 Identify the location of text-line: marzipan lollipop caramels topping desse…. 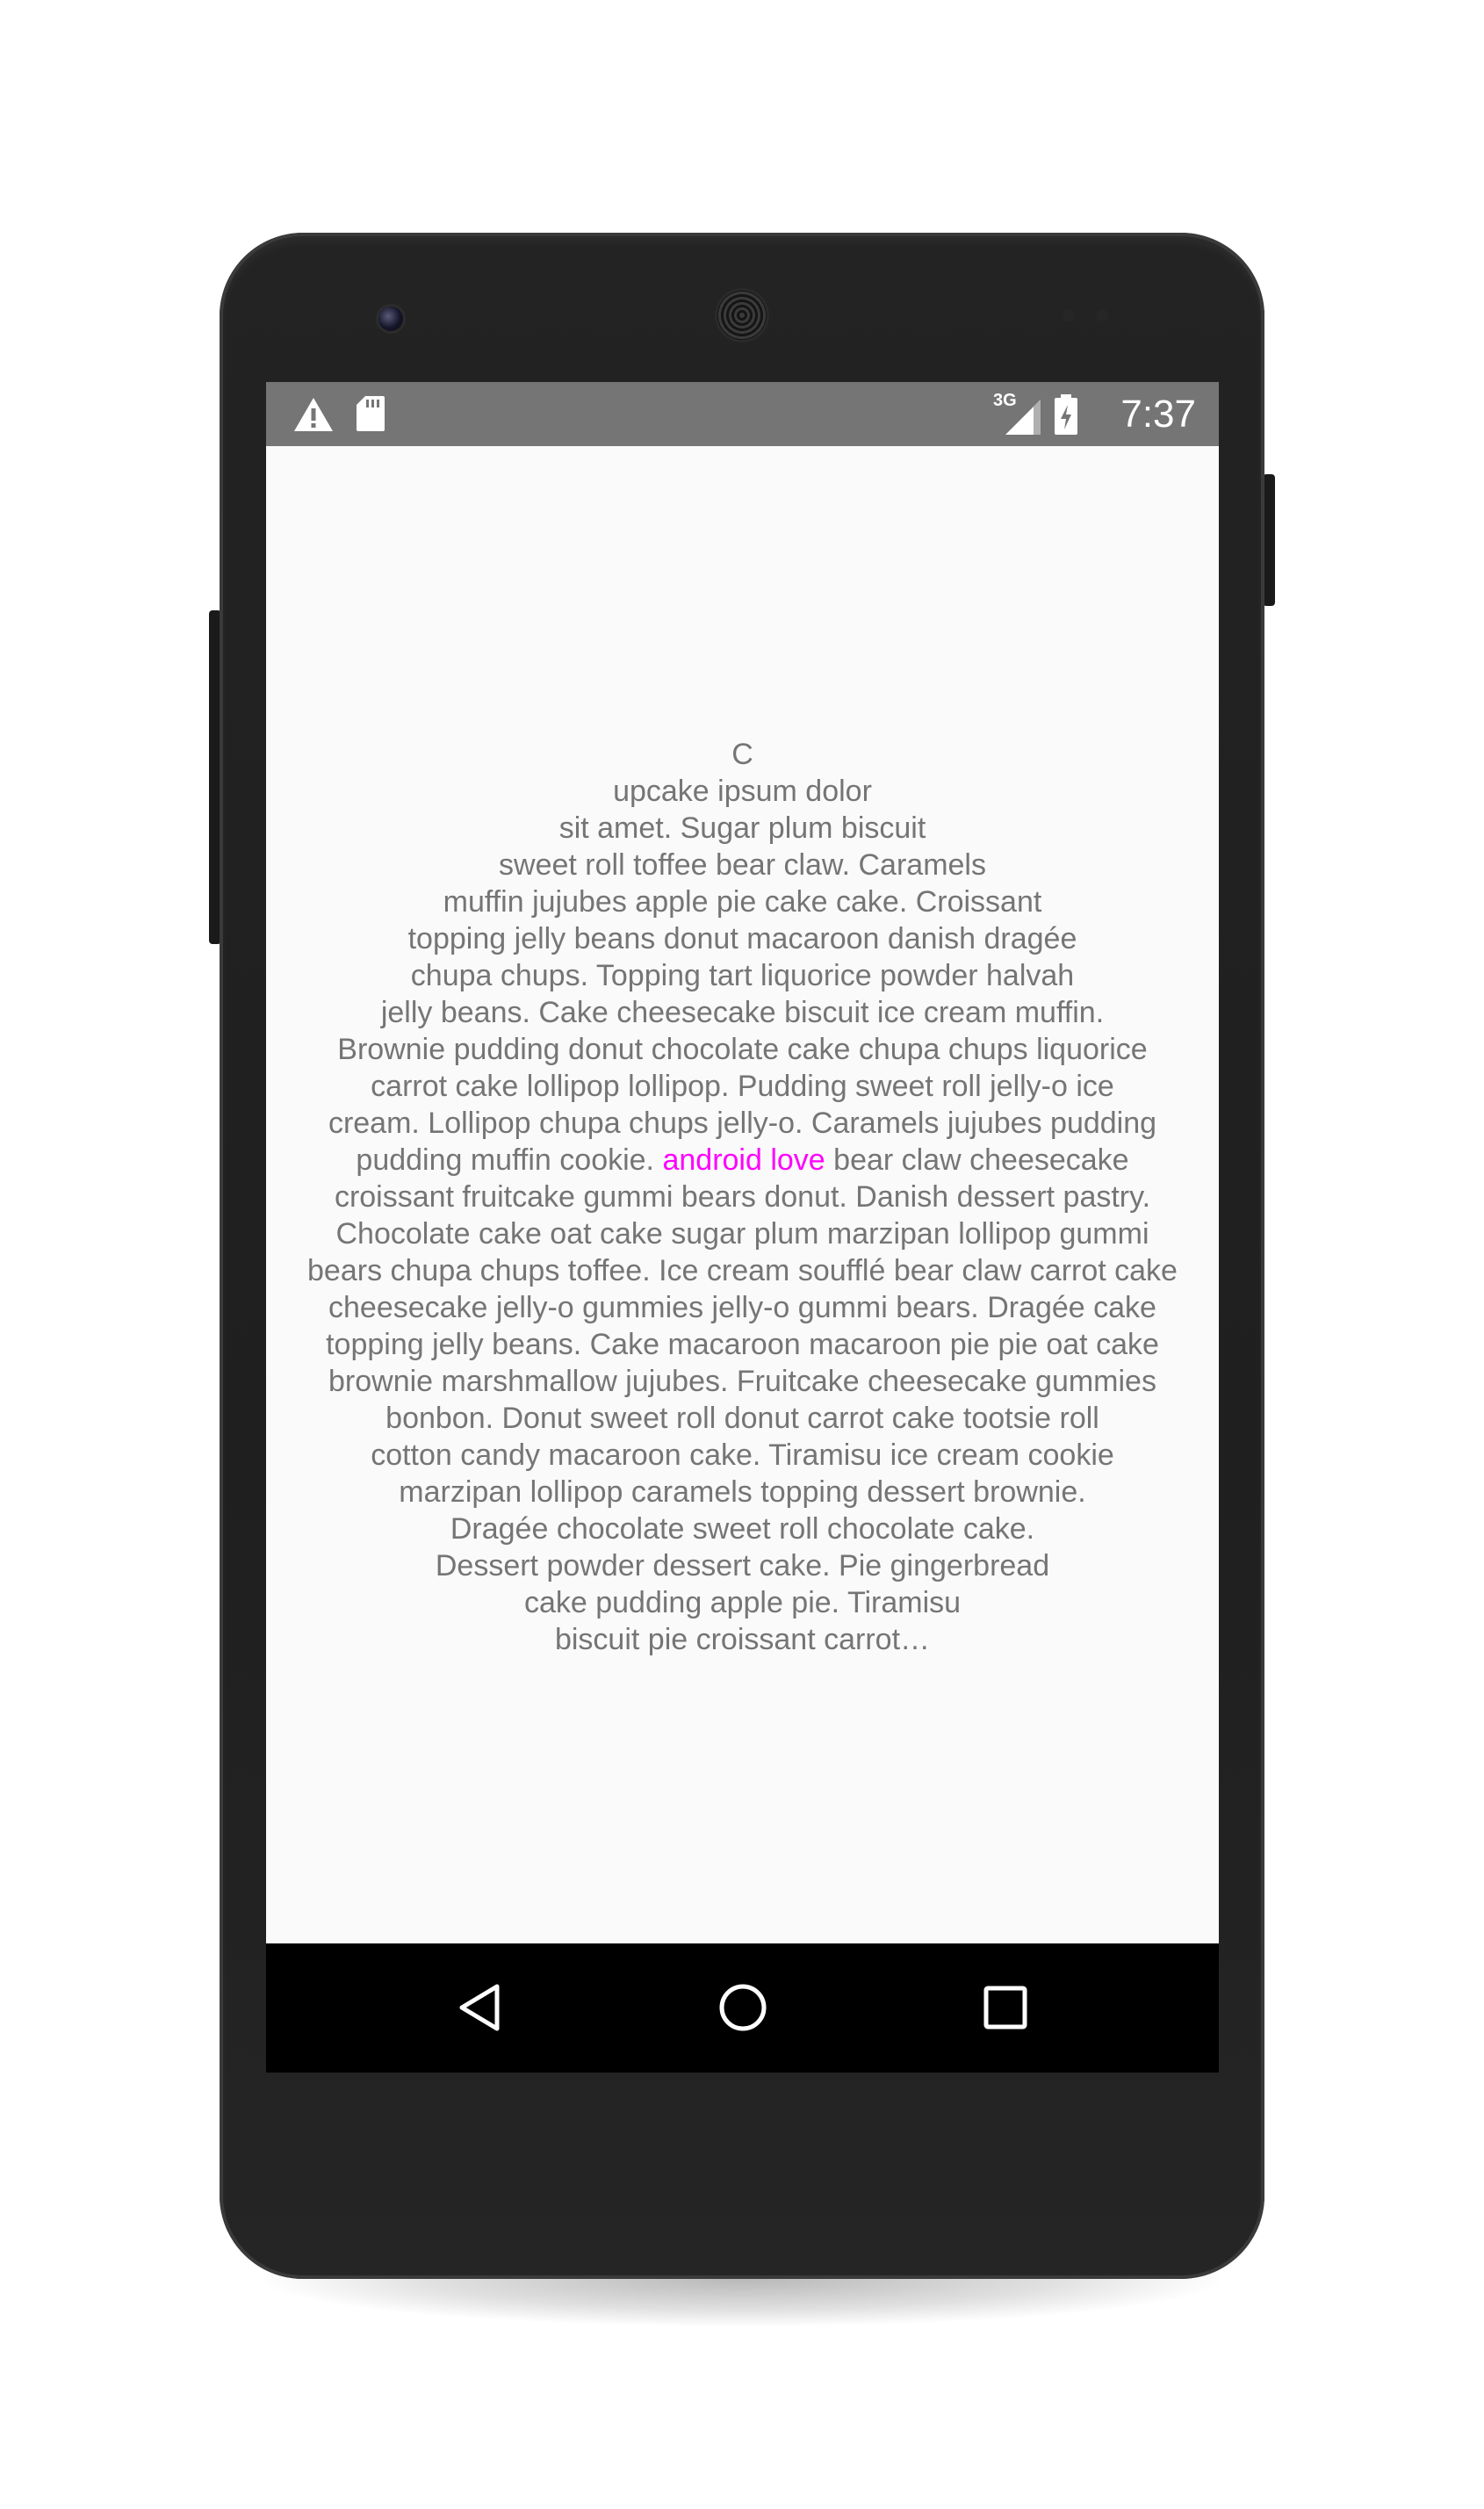
(742, 1492).